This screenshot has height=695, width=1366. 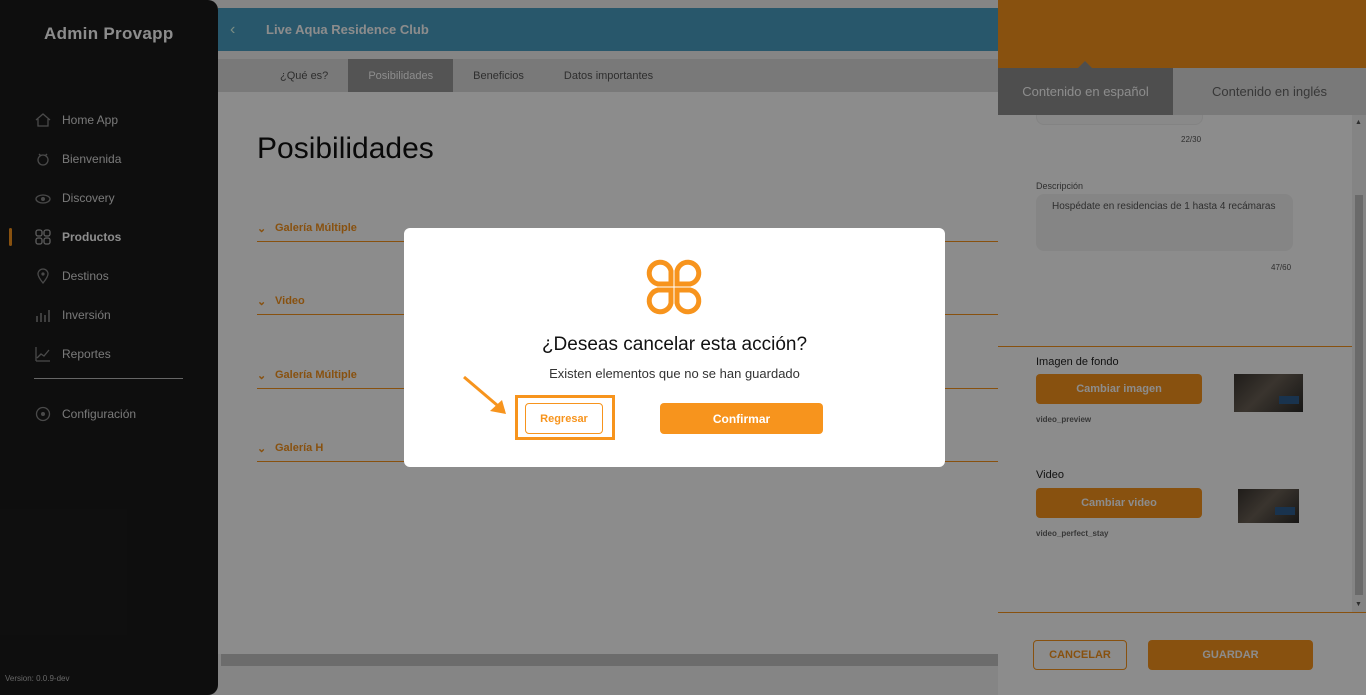 What do you see at coordinates (741, 418) in the screenshot?
I see `confirm-button: Confirmar` at bounding box center [741, 418].